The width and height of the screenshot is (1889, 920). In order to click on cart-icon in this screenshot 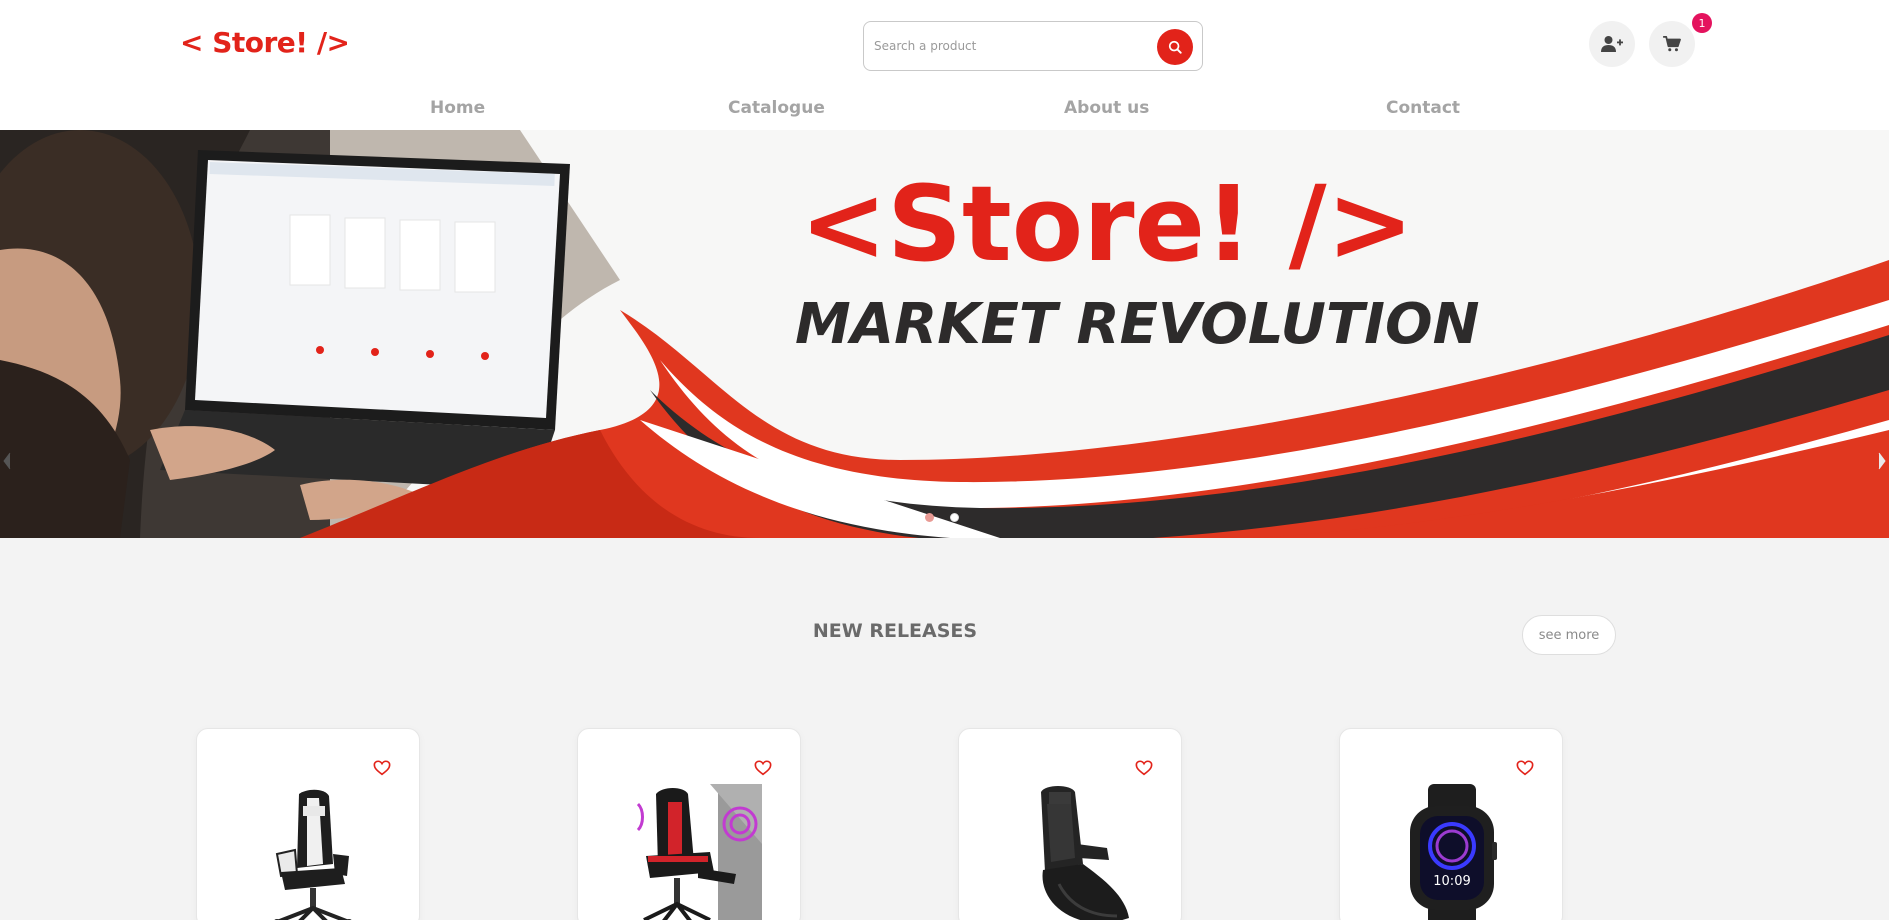, I will do `click(1672, 44)`.